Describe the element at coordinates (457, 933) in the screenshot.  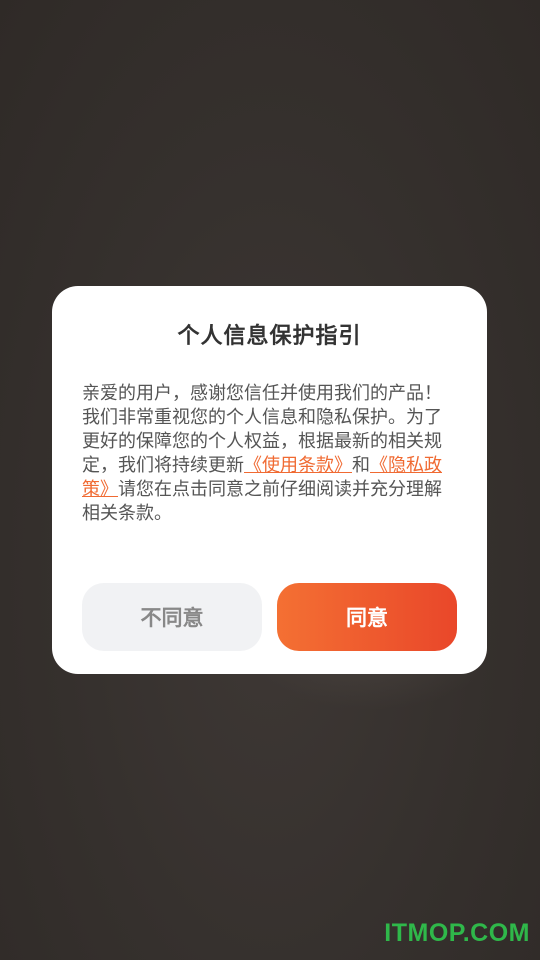
I see `watermark: ITMOP.COM` at that location.